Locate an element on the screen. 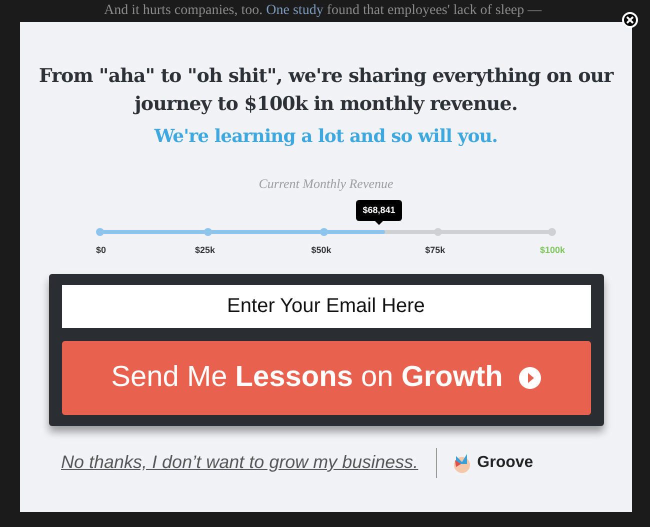  progress-label: Current Monthly Revenue is located at coordinates (326, 184).